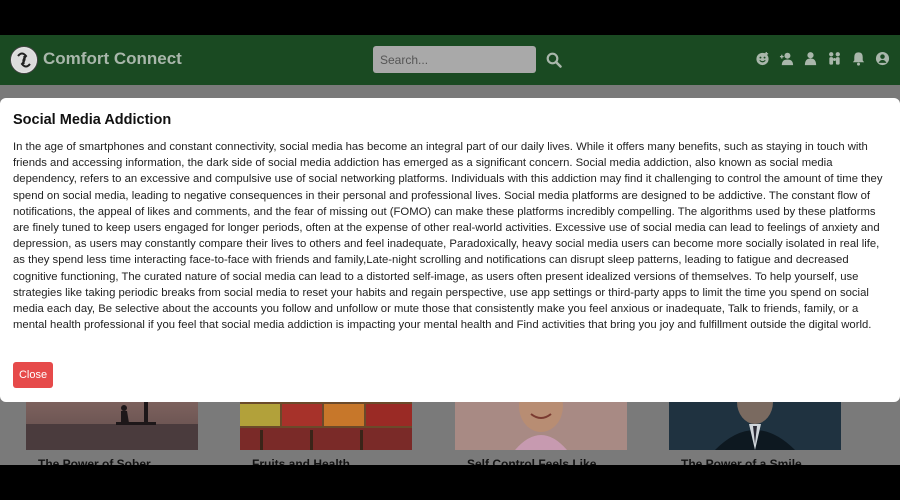 This screenshot has height=500, width=900. I want to click on notifications-icon, so click(858, 58).